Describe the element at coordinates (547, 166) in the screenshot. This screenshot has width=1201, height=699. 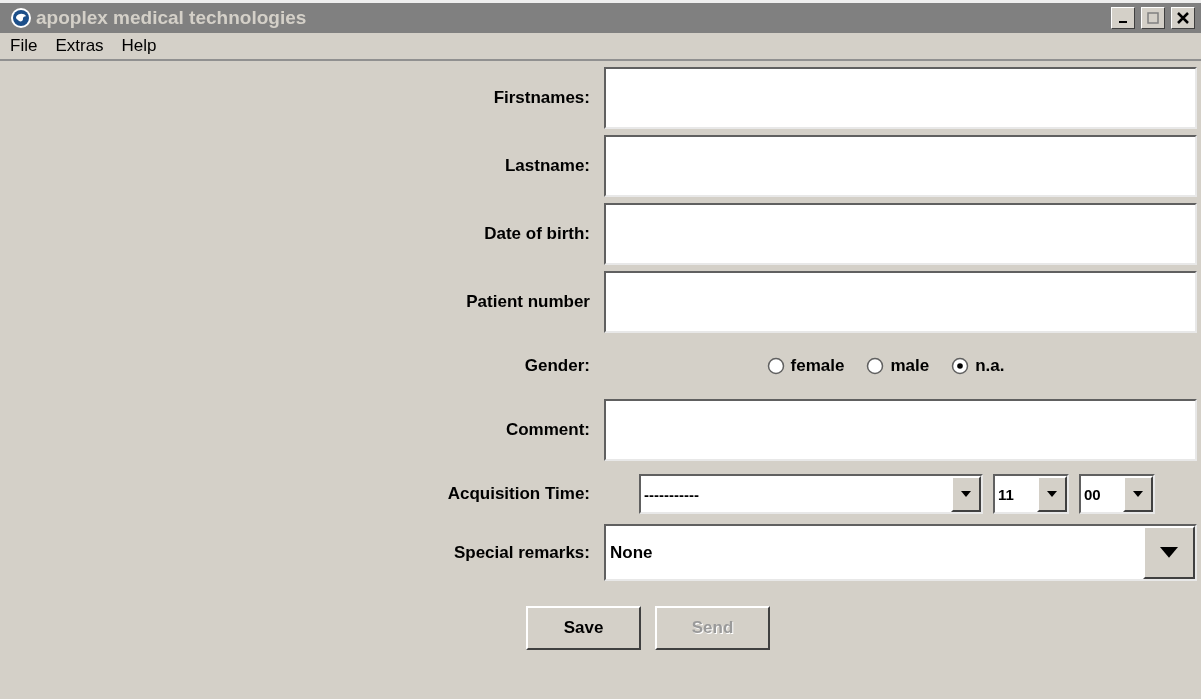
I see `field-label: Lastname:` at that location.